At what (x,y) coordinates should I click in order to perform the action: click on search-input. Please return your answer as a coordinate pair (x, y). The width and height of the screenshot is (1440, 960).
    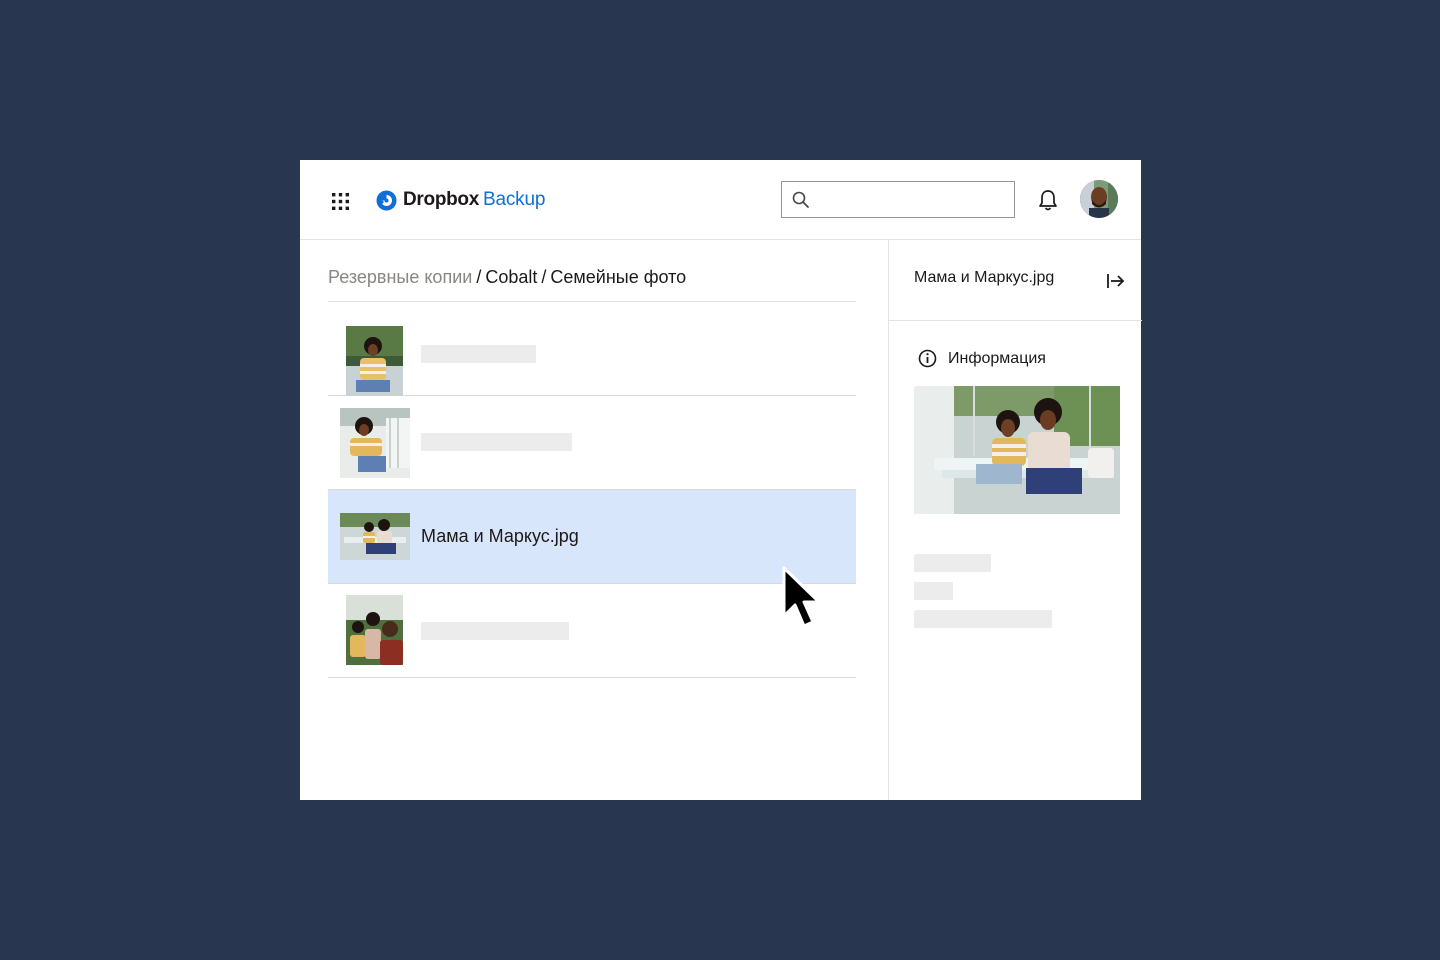
    Looking at the image, I should click on (913, 199).